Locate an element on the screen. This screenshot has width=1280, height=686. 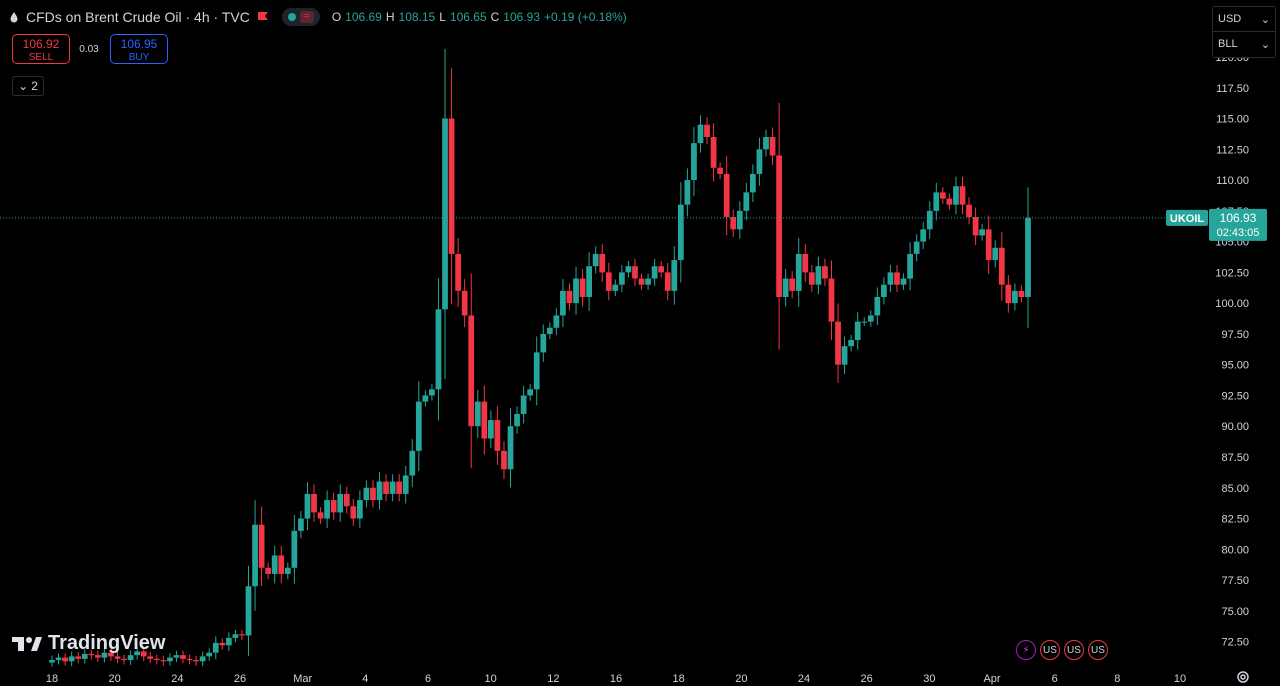
y-tick-label: 85.00 is located at coordinates (1235, 489).